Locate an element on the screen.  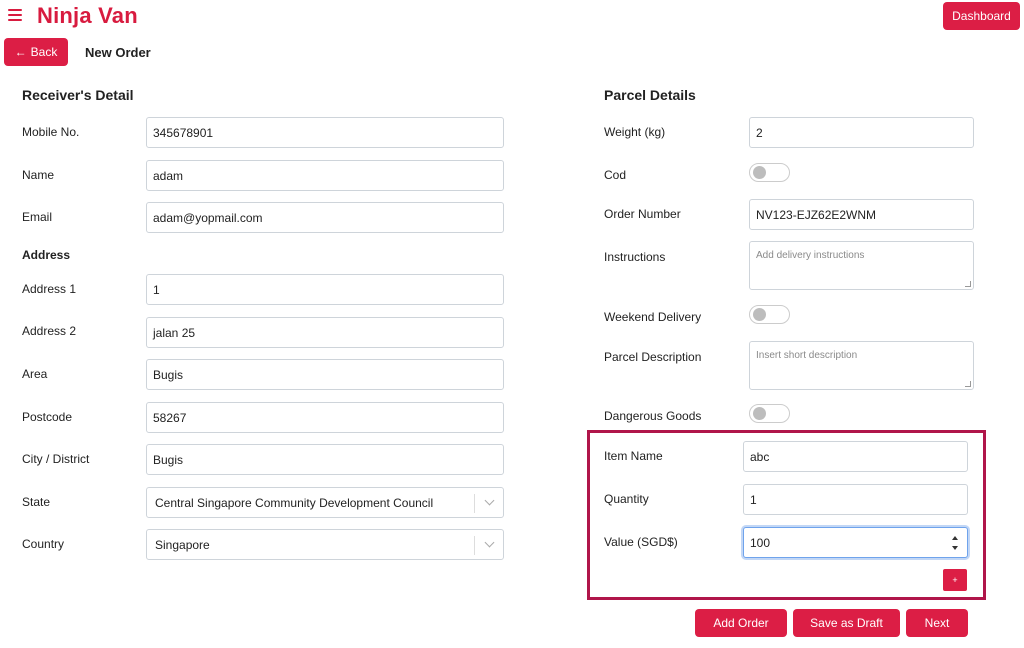
postcode-label: Postcode is located at coordinates (47, 417).